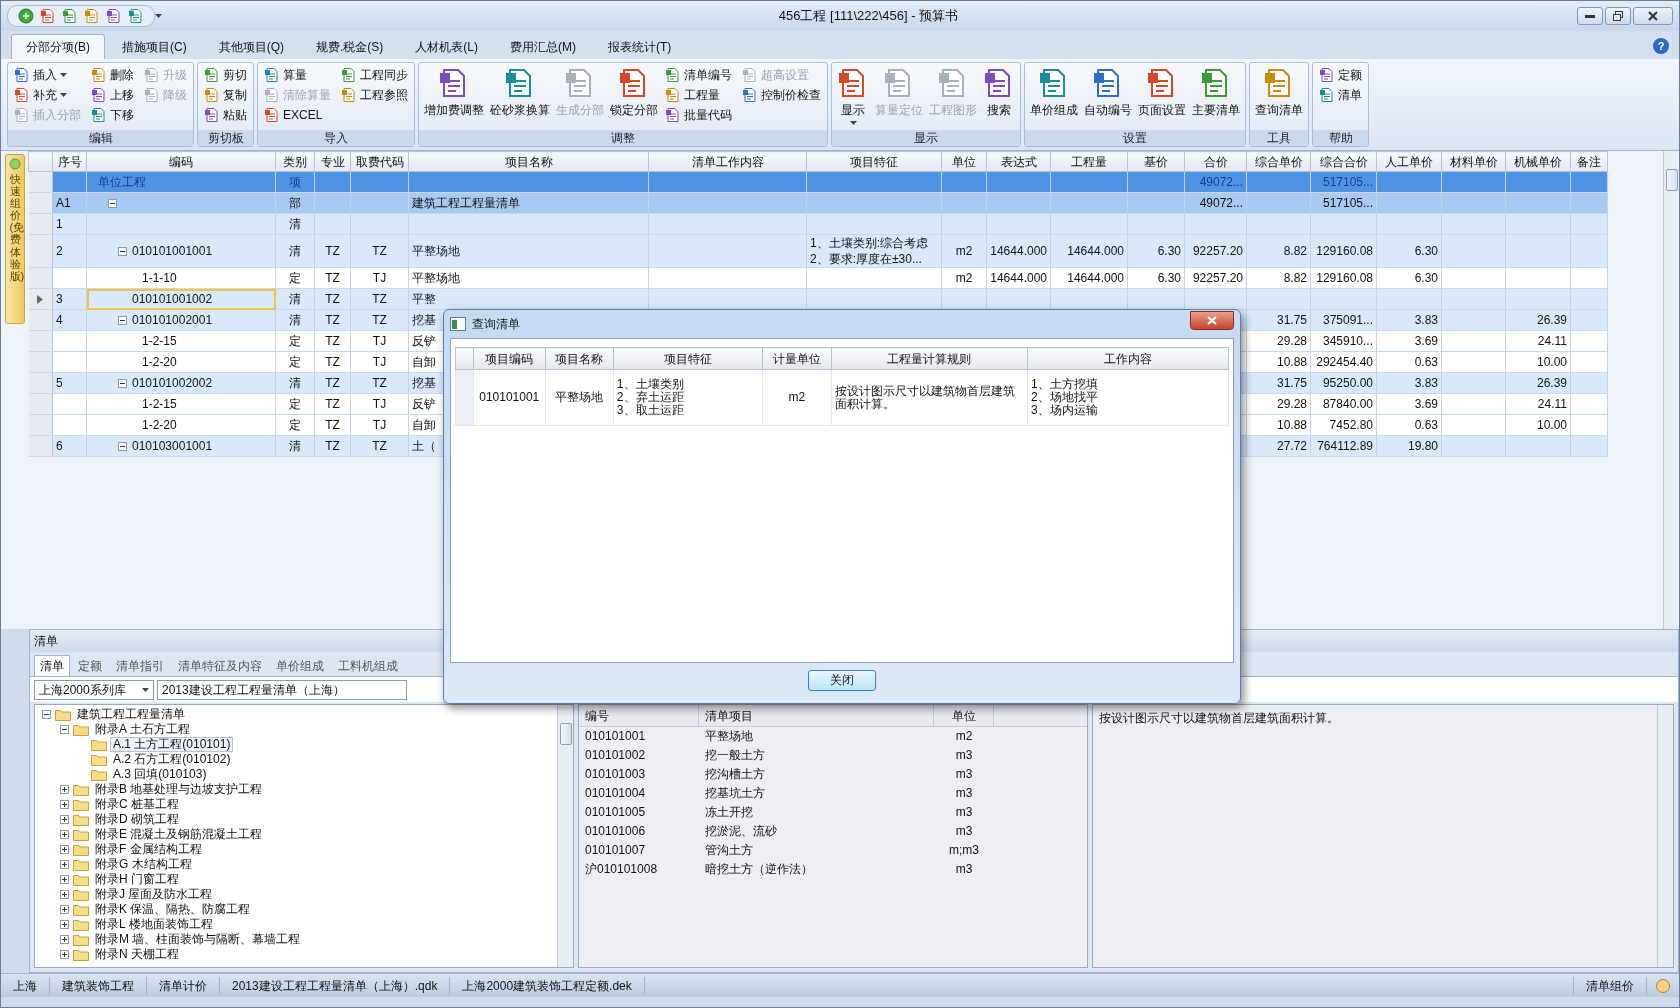 The image size is (1680, 1008). Describe the element at coordinates (1661, 46) in the screenshot. I see `help-button: ?` at that location.